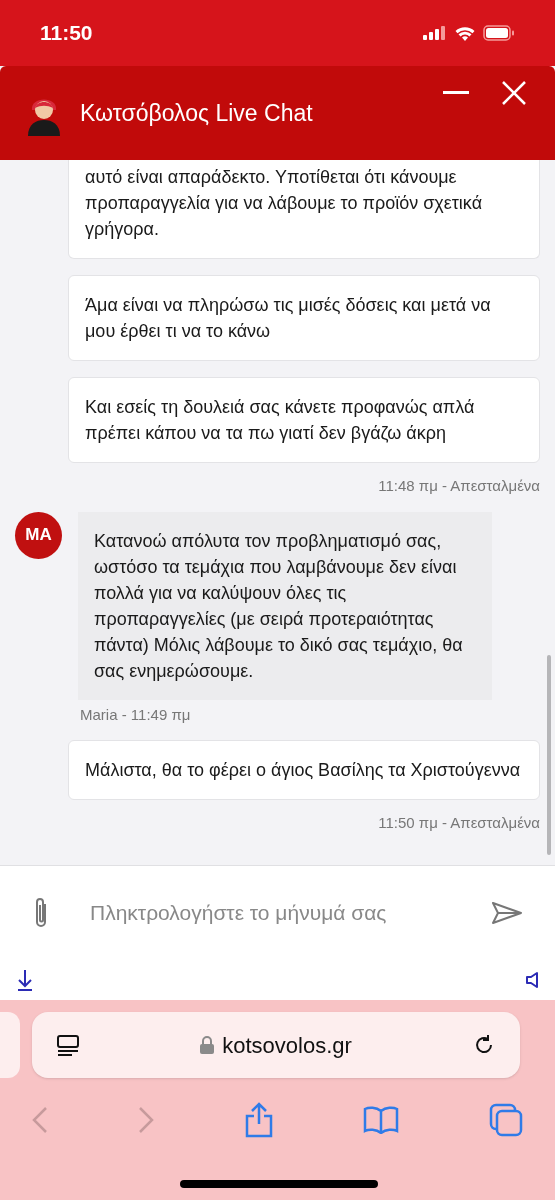 This screenshot has height=1200, width=555. Describe the element at coordinates (304, 770) in the screenshot. I see `message-bubble: Μάλιστα, θα το φέρει ο άγιος Βασίλης τα Χριστούγεννα` at that location.